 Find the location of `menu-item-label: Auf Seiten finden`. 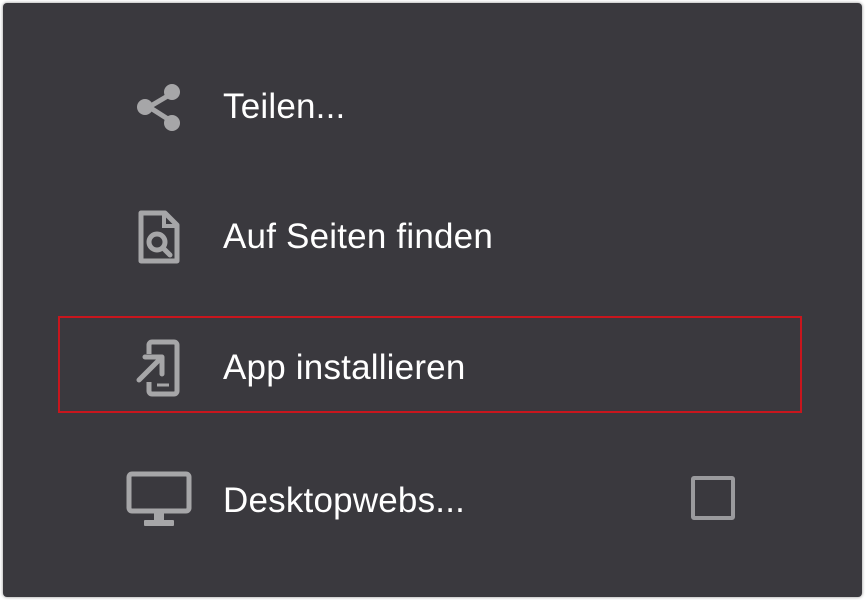

menu-item-label: Auf Seiten finden is located at coordinates (358, 236).